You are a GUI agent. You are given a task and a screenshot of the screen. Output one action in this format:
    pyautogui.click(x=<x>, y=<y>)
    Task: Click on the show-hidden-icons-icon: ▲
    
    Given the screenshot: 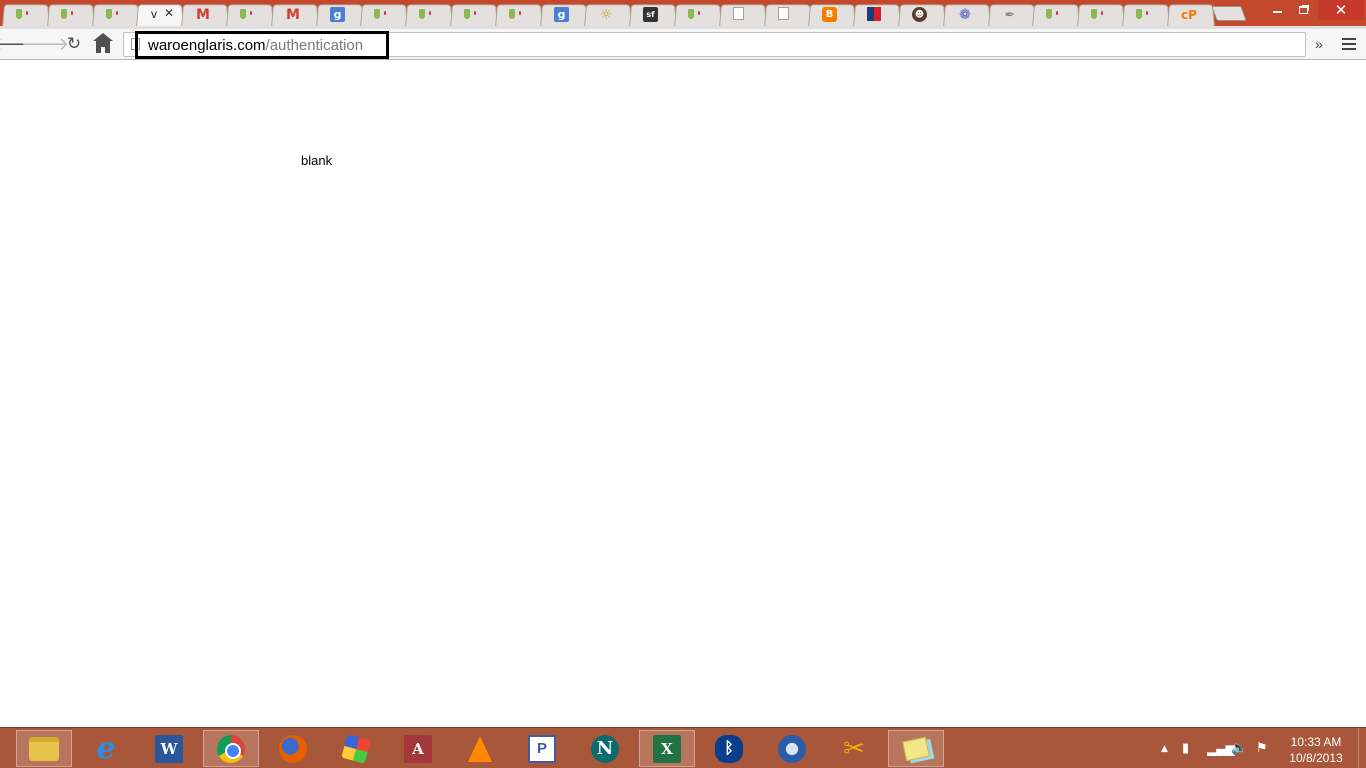 What is the action you would take?
    pyautogui.click(x=1164, y=748)
    